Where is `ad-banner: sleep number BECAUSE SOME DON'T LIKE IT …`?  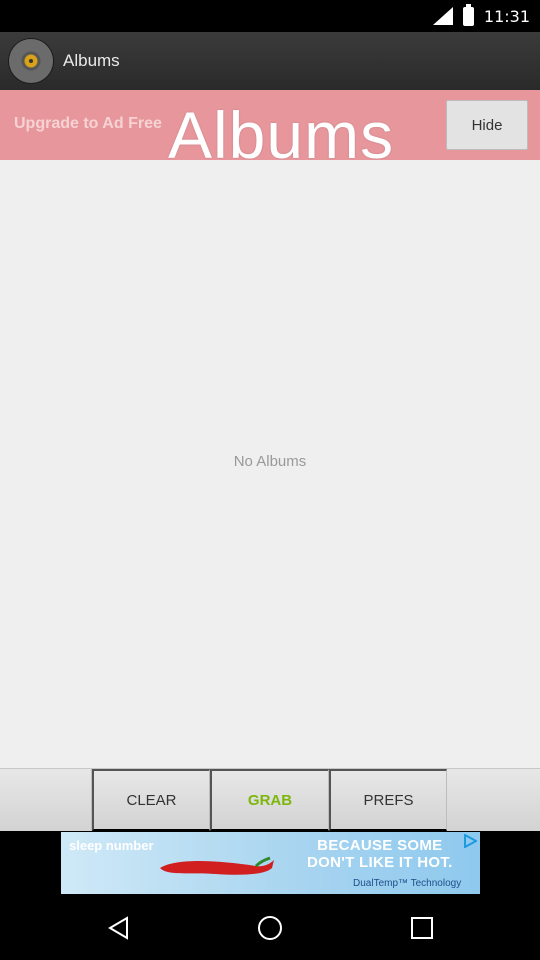
ad-banner: sleep number BECAUSE SOME DON'T LIKE IT … is located at coordinates (270, 863).